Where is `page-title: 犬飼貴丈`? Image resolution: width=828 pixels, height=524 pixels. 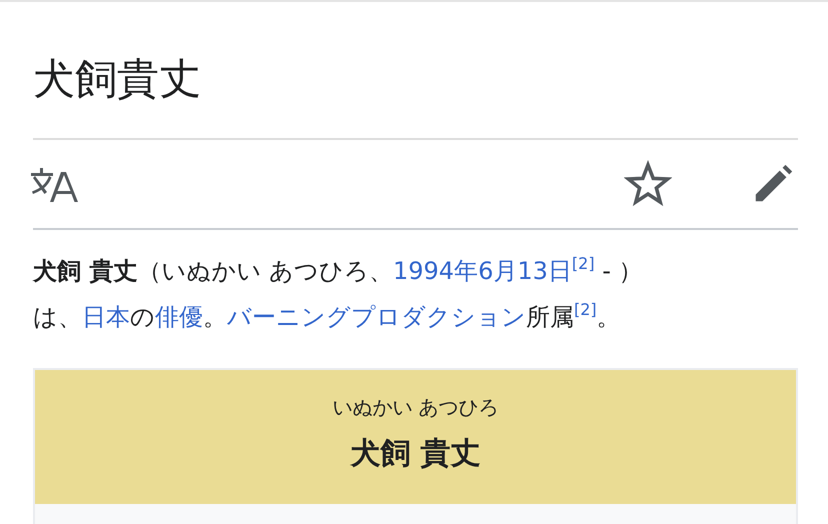 page-title: 犬飼貴丈 is located at coordinates (117, 79).